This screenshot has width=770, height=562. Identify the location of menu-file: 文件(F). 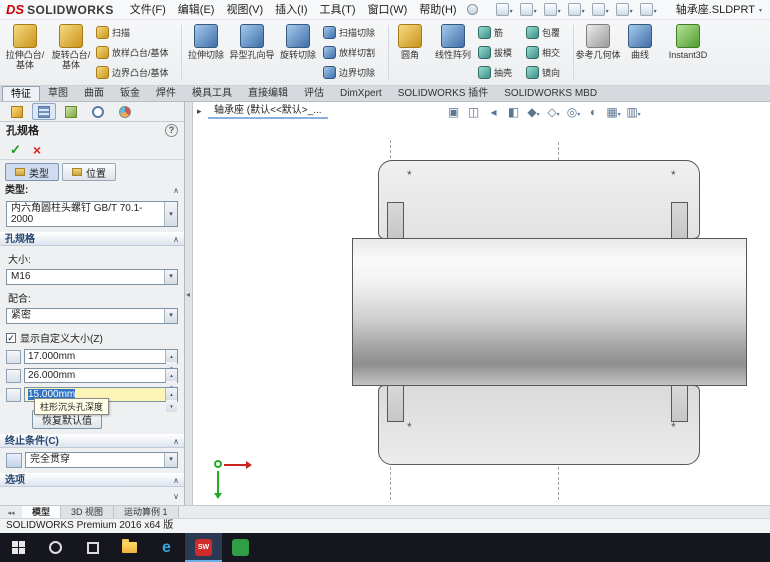
(148, 10).